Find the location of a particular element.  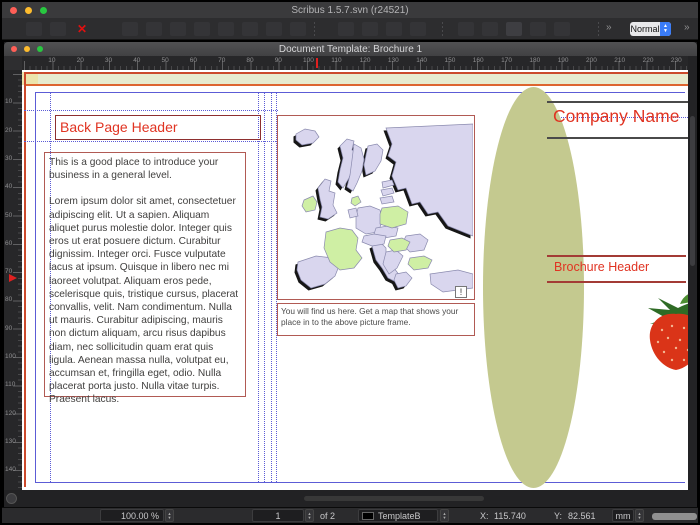

layer-color-swatch is located at coordinates (368, 515).